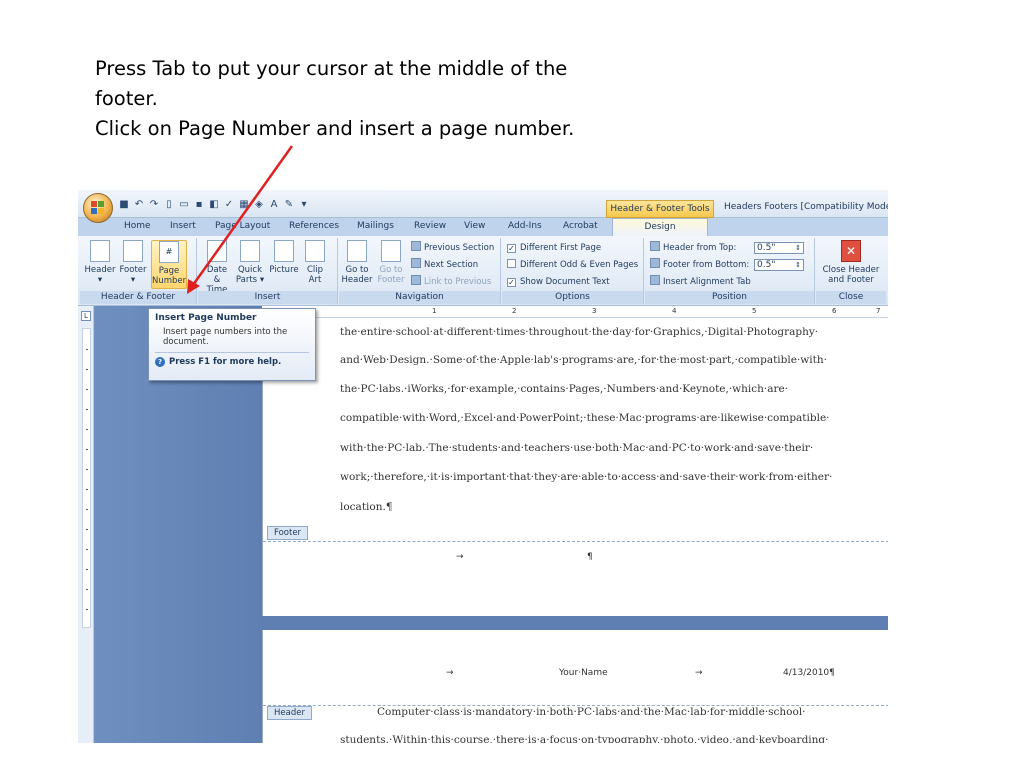 The width and height of the screenshot is (1024, 768). I want to click on goto-footer-label-2: Footer, so click(391, 280).